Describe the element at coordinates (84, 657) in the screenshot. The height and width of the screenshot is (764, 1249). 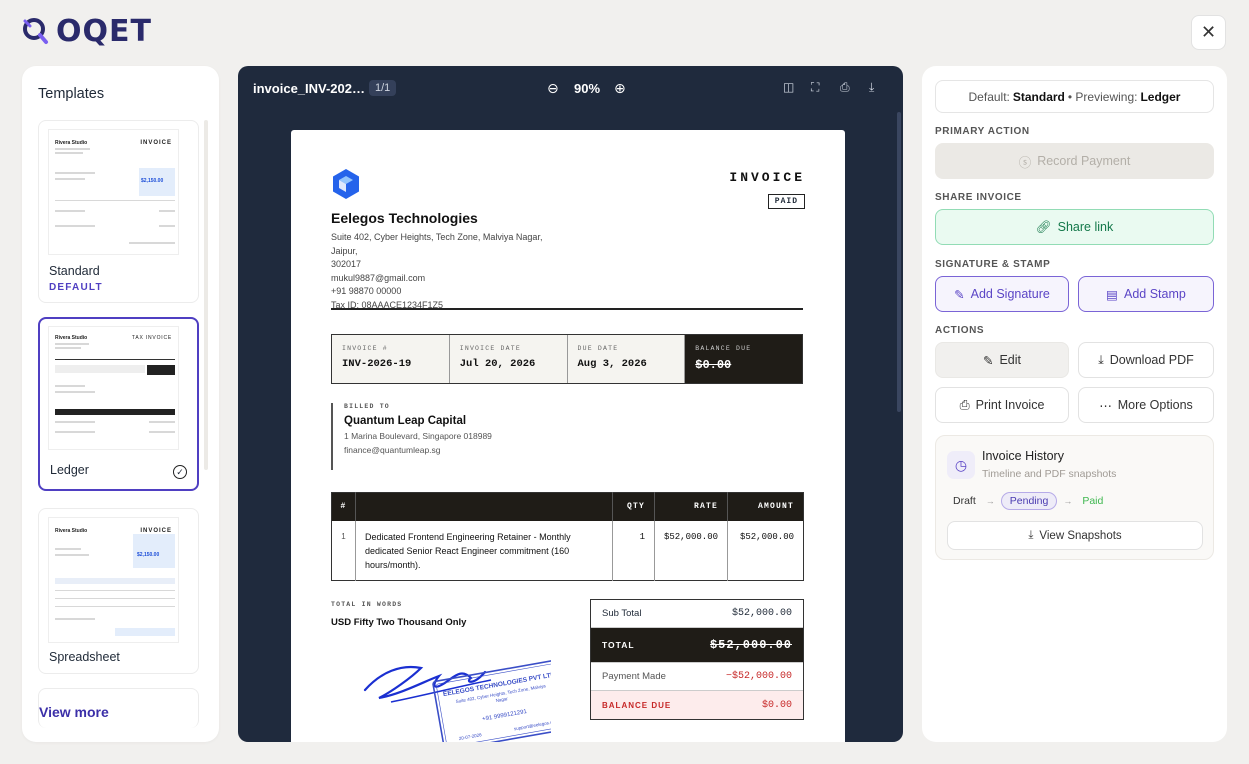
I see `template-name: Spreadsheet` at that location.